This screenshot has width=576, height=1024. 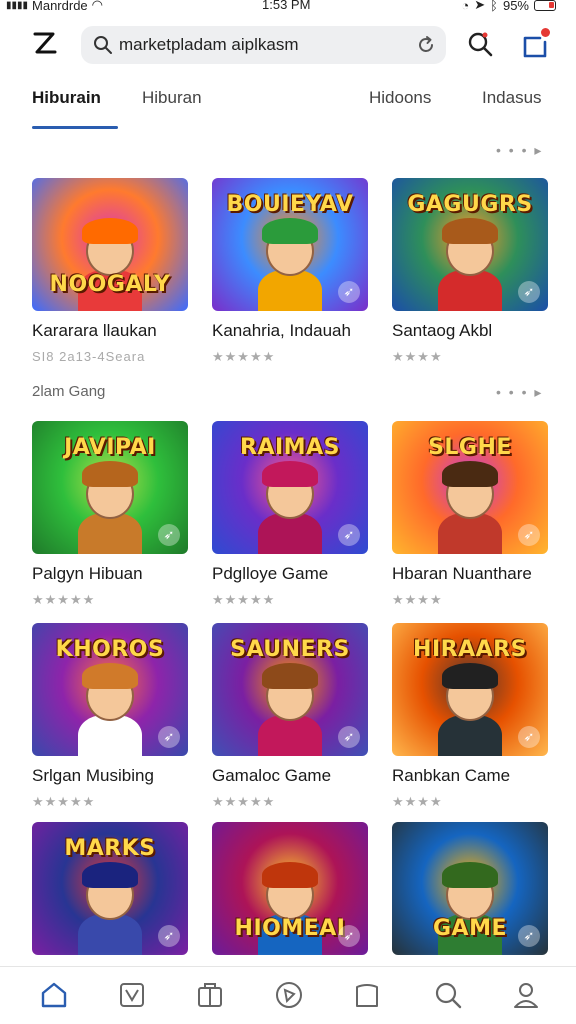 I want to click on games-icon, so click(x=289, y=995).